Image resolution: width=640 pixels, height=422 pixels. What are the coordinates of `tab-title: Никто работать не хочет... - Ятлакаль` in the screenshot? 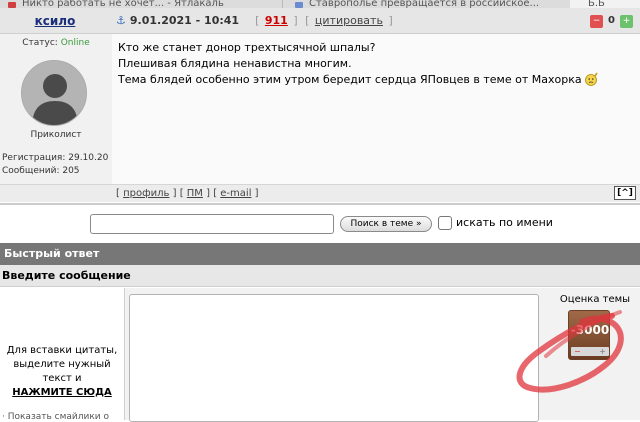 It's located at (123, 4).